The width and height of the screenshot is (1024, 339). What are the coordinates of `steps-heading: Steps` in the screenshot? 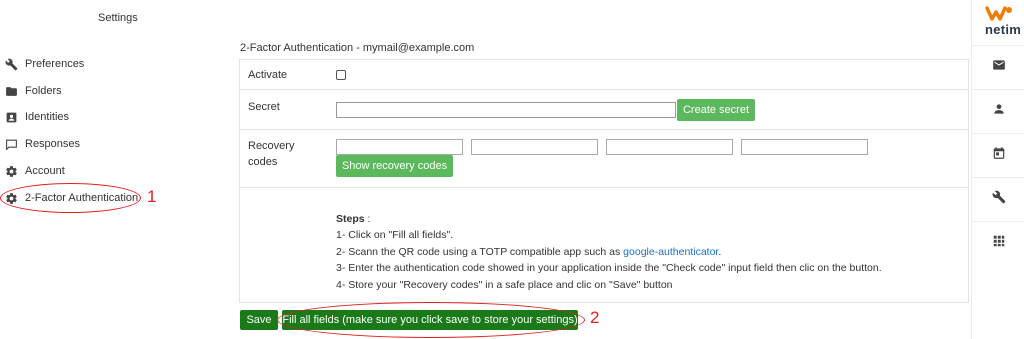 It's located at (350, 219).